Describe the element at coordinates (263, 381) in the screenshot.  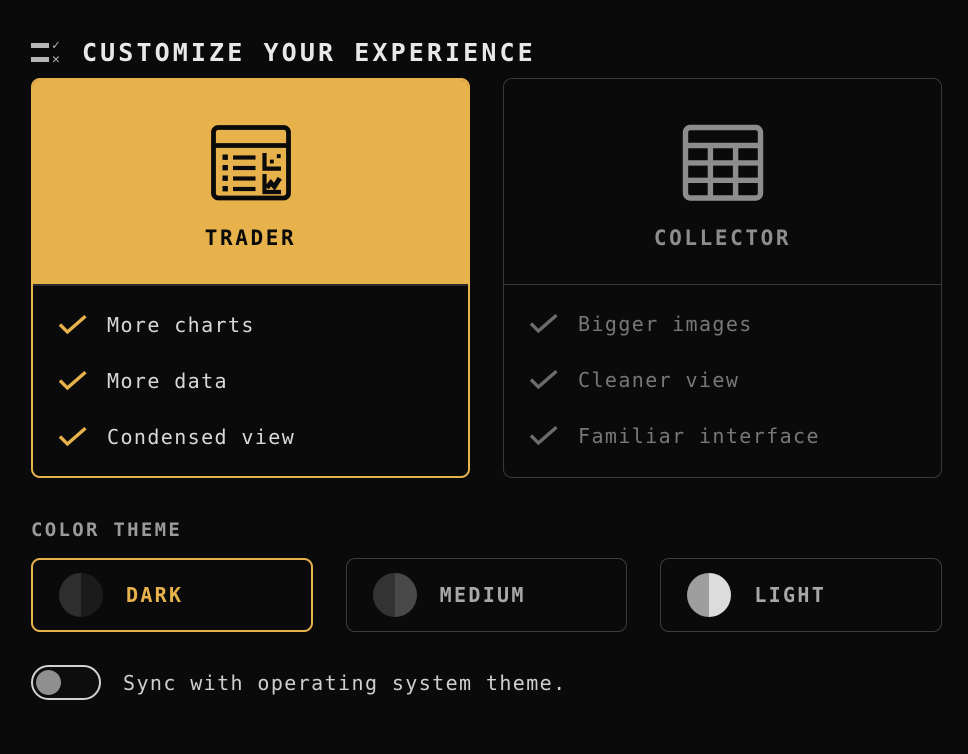
I see `feature-row: More data` at that location.